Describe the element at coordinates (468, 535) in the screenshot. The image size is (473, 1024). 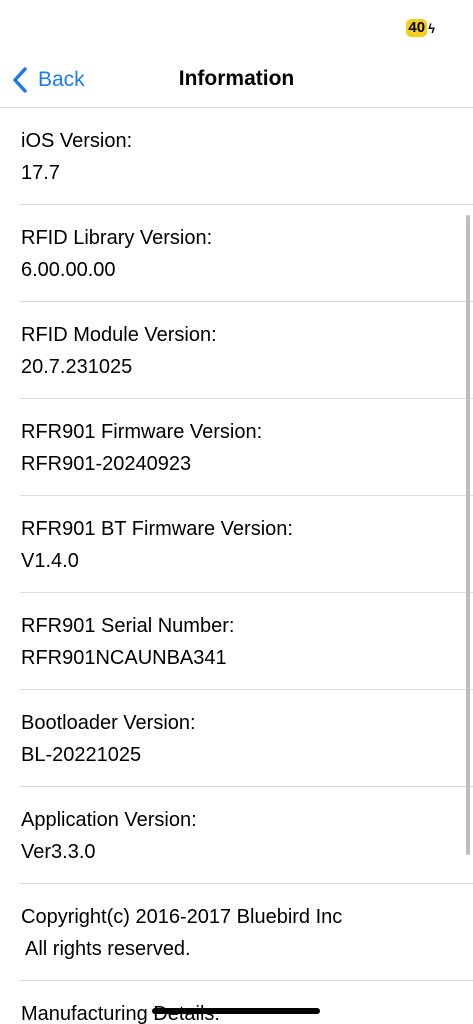
I see `scrollbar` at that location.